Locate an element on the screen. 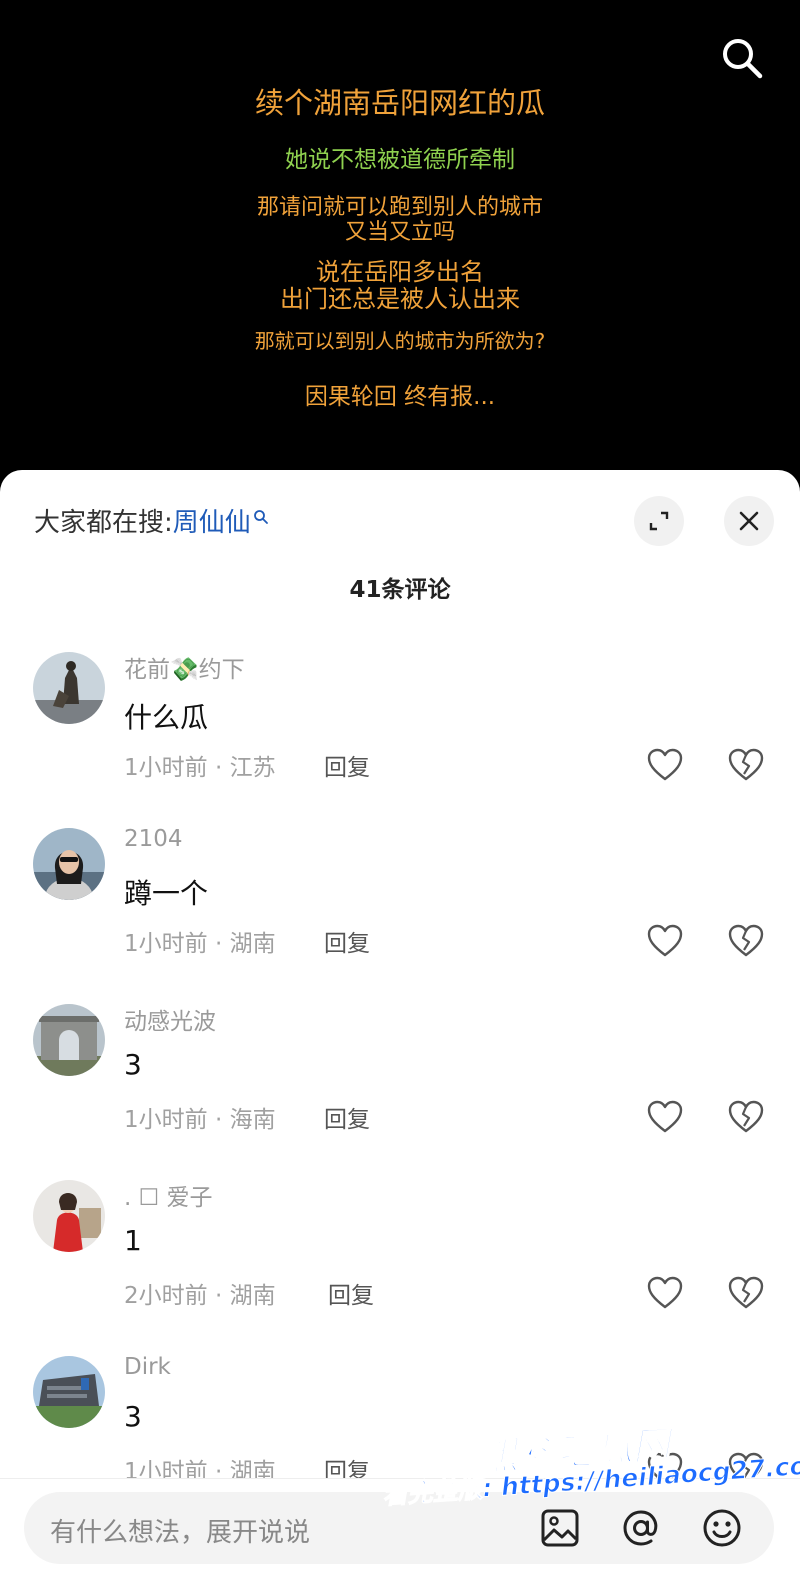 Image resolution: width=800 pixels, height=1574 pixels. image-button is located at coordinates (560, 1528).